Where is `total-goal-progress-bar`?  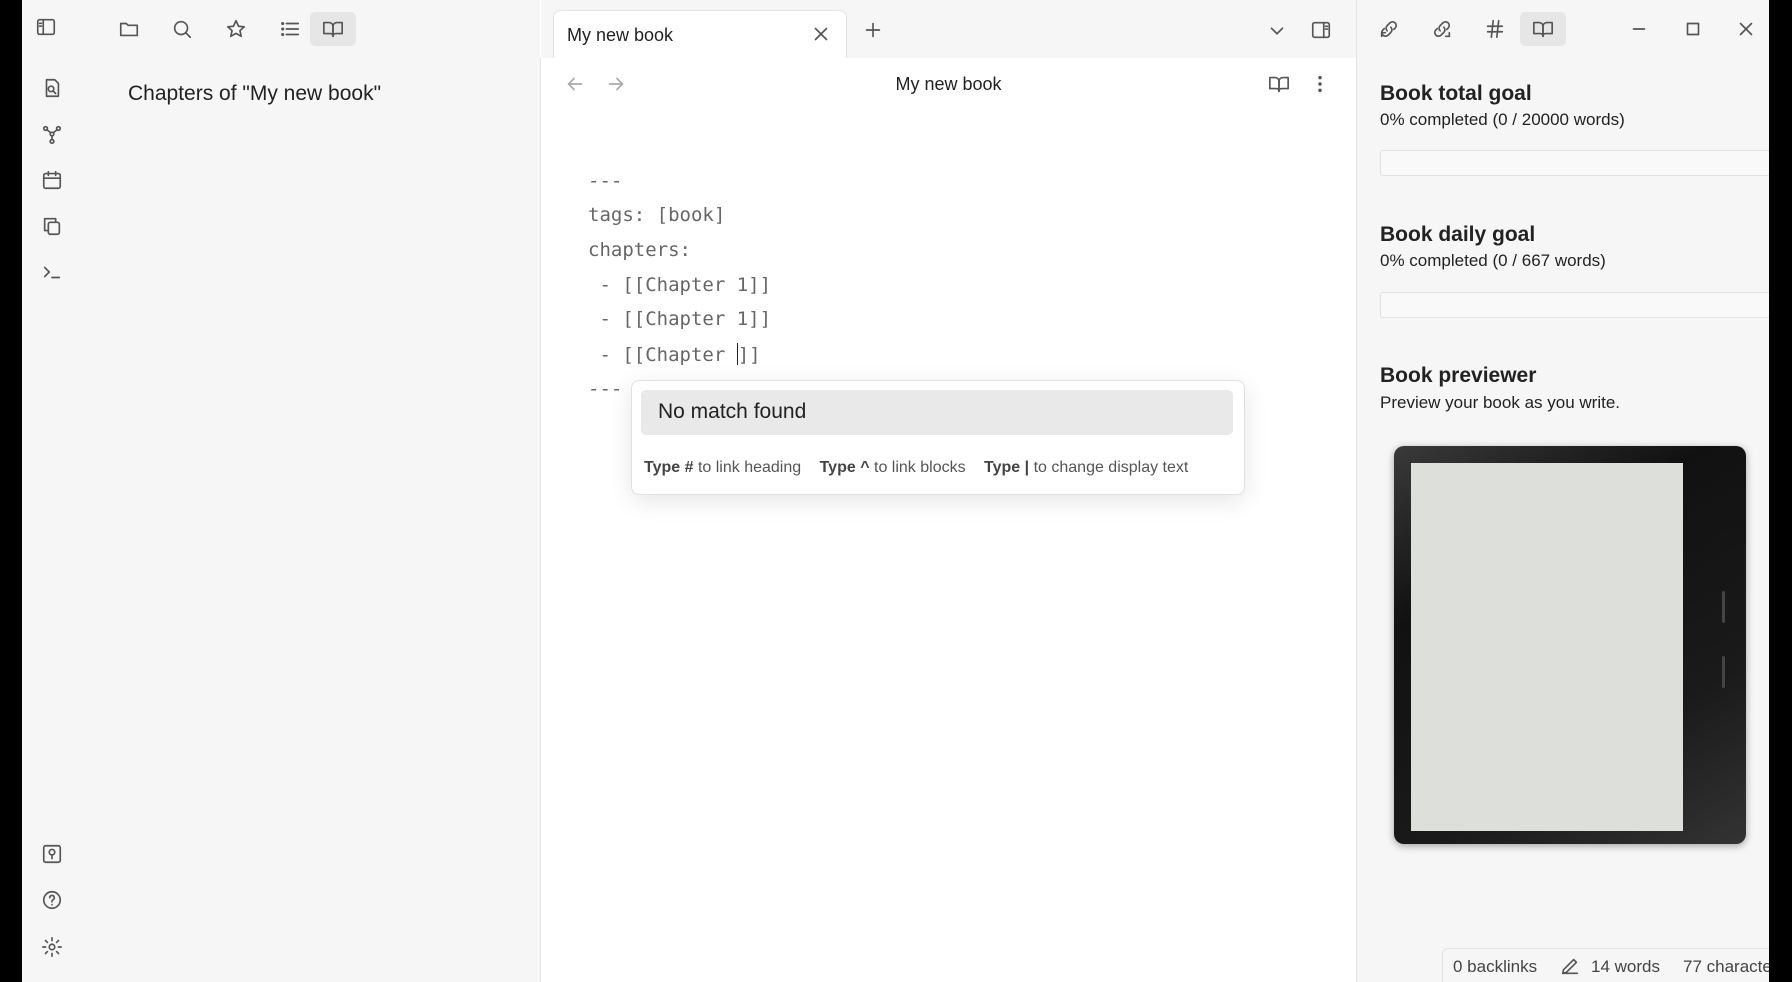 total-goal-progress-bar is located at coordinates (1574, 163).